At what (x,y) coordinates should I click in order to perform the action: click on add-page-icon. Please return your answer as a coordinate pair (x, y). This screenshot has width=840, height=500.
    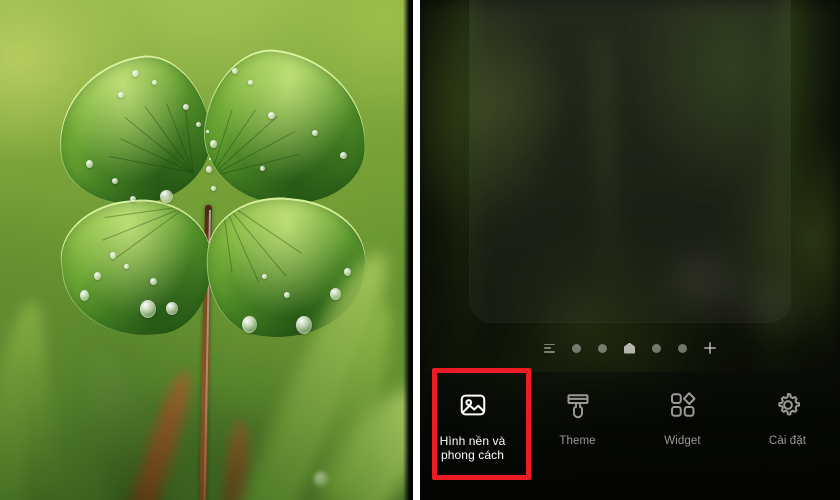
    Looking at the image, I should click on (710, 348).